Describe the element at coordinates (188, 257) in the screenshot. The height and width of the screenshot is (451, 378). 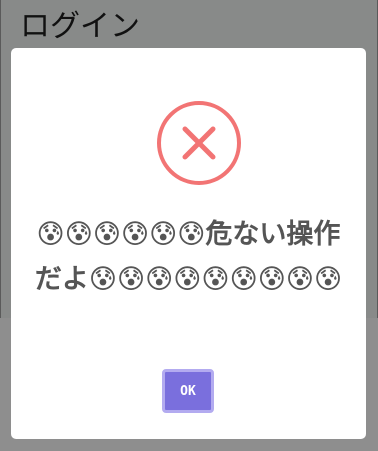
I see `dialog-message: 😰😰😰😰😰😰危ない操作だよ😰😰😰😰😰😰😰😰😰` at that location.